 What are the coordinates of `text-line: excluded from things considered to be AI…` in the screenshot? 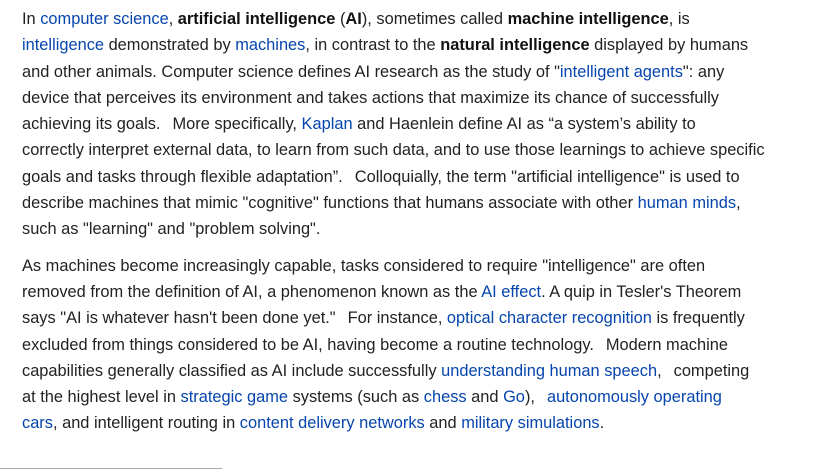 It's located at (422, 345).